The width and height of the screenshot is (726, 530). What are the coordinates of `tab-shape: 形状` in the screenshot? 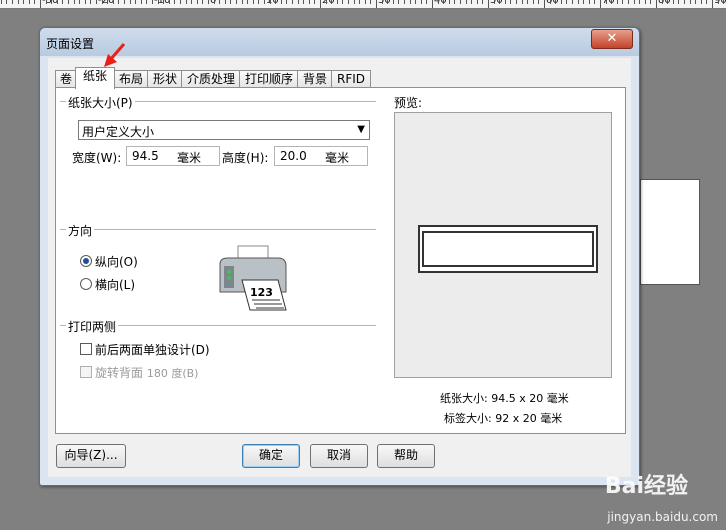 It's located at (165, 79).